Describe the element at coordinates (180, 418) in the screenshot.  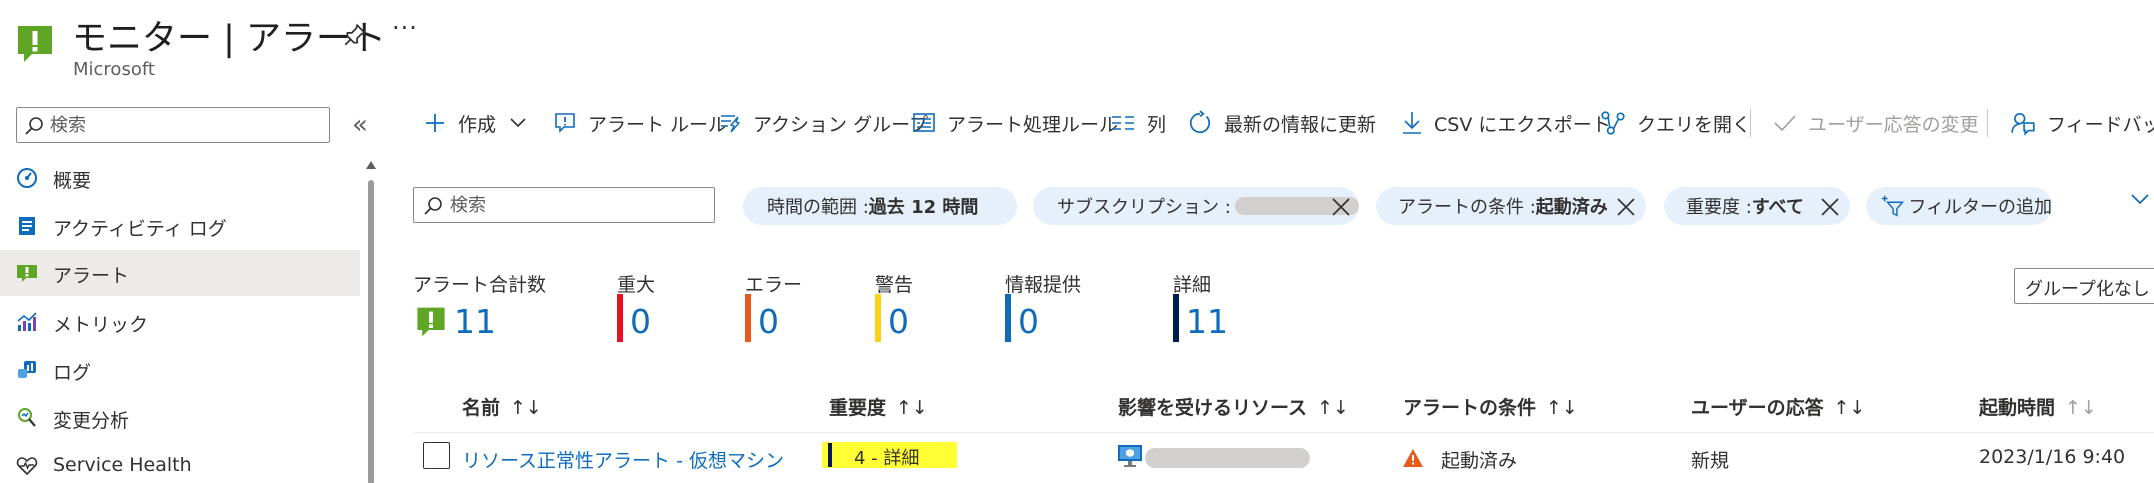
I see `sidebar-item-change-analysis: 変更分析` at that location.